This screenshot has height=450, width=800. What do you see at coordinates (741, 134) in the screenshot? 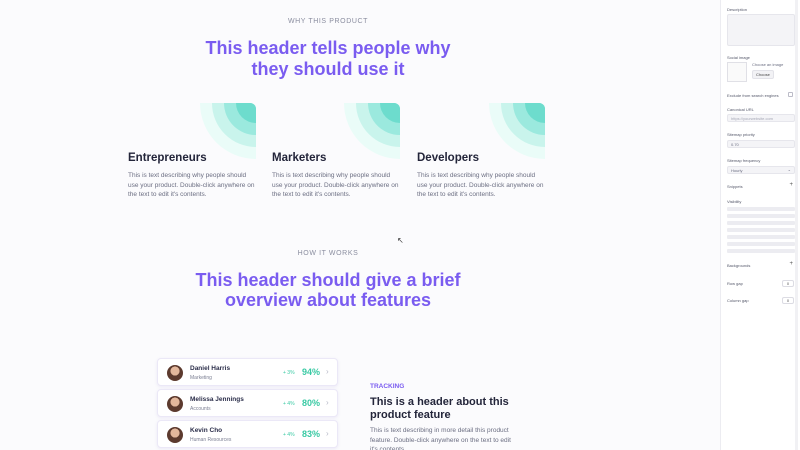
I see `sitemap-priority-label: Sitemap priority` at bounding box center [741, 134].